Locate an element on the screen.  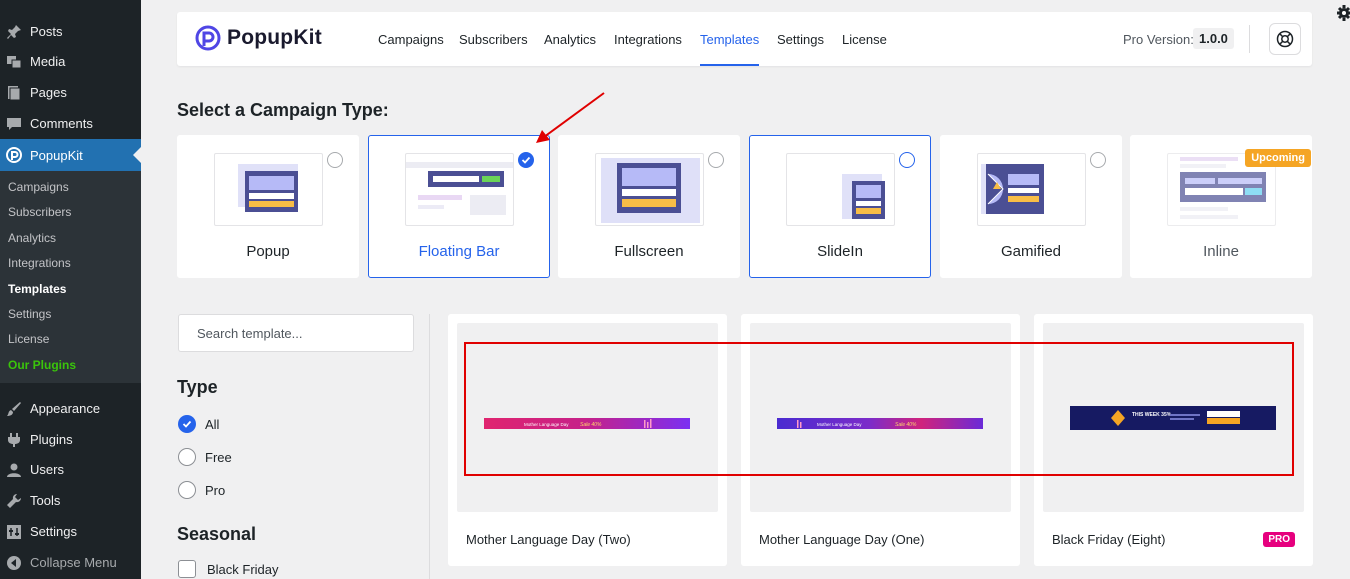
sidebar-item-label: Comments is located at coordinates (61, 123).